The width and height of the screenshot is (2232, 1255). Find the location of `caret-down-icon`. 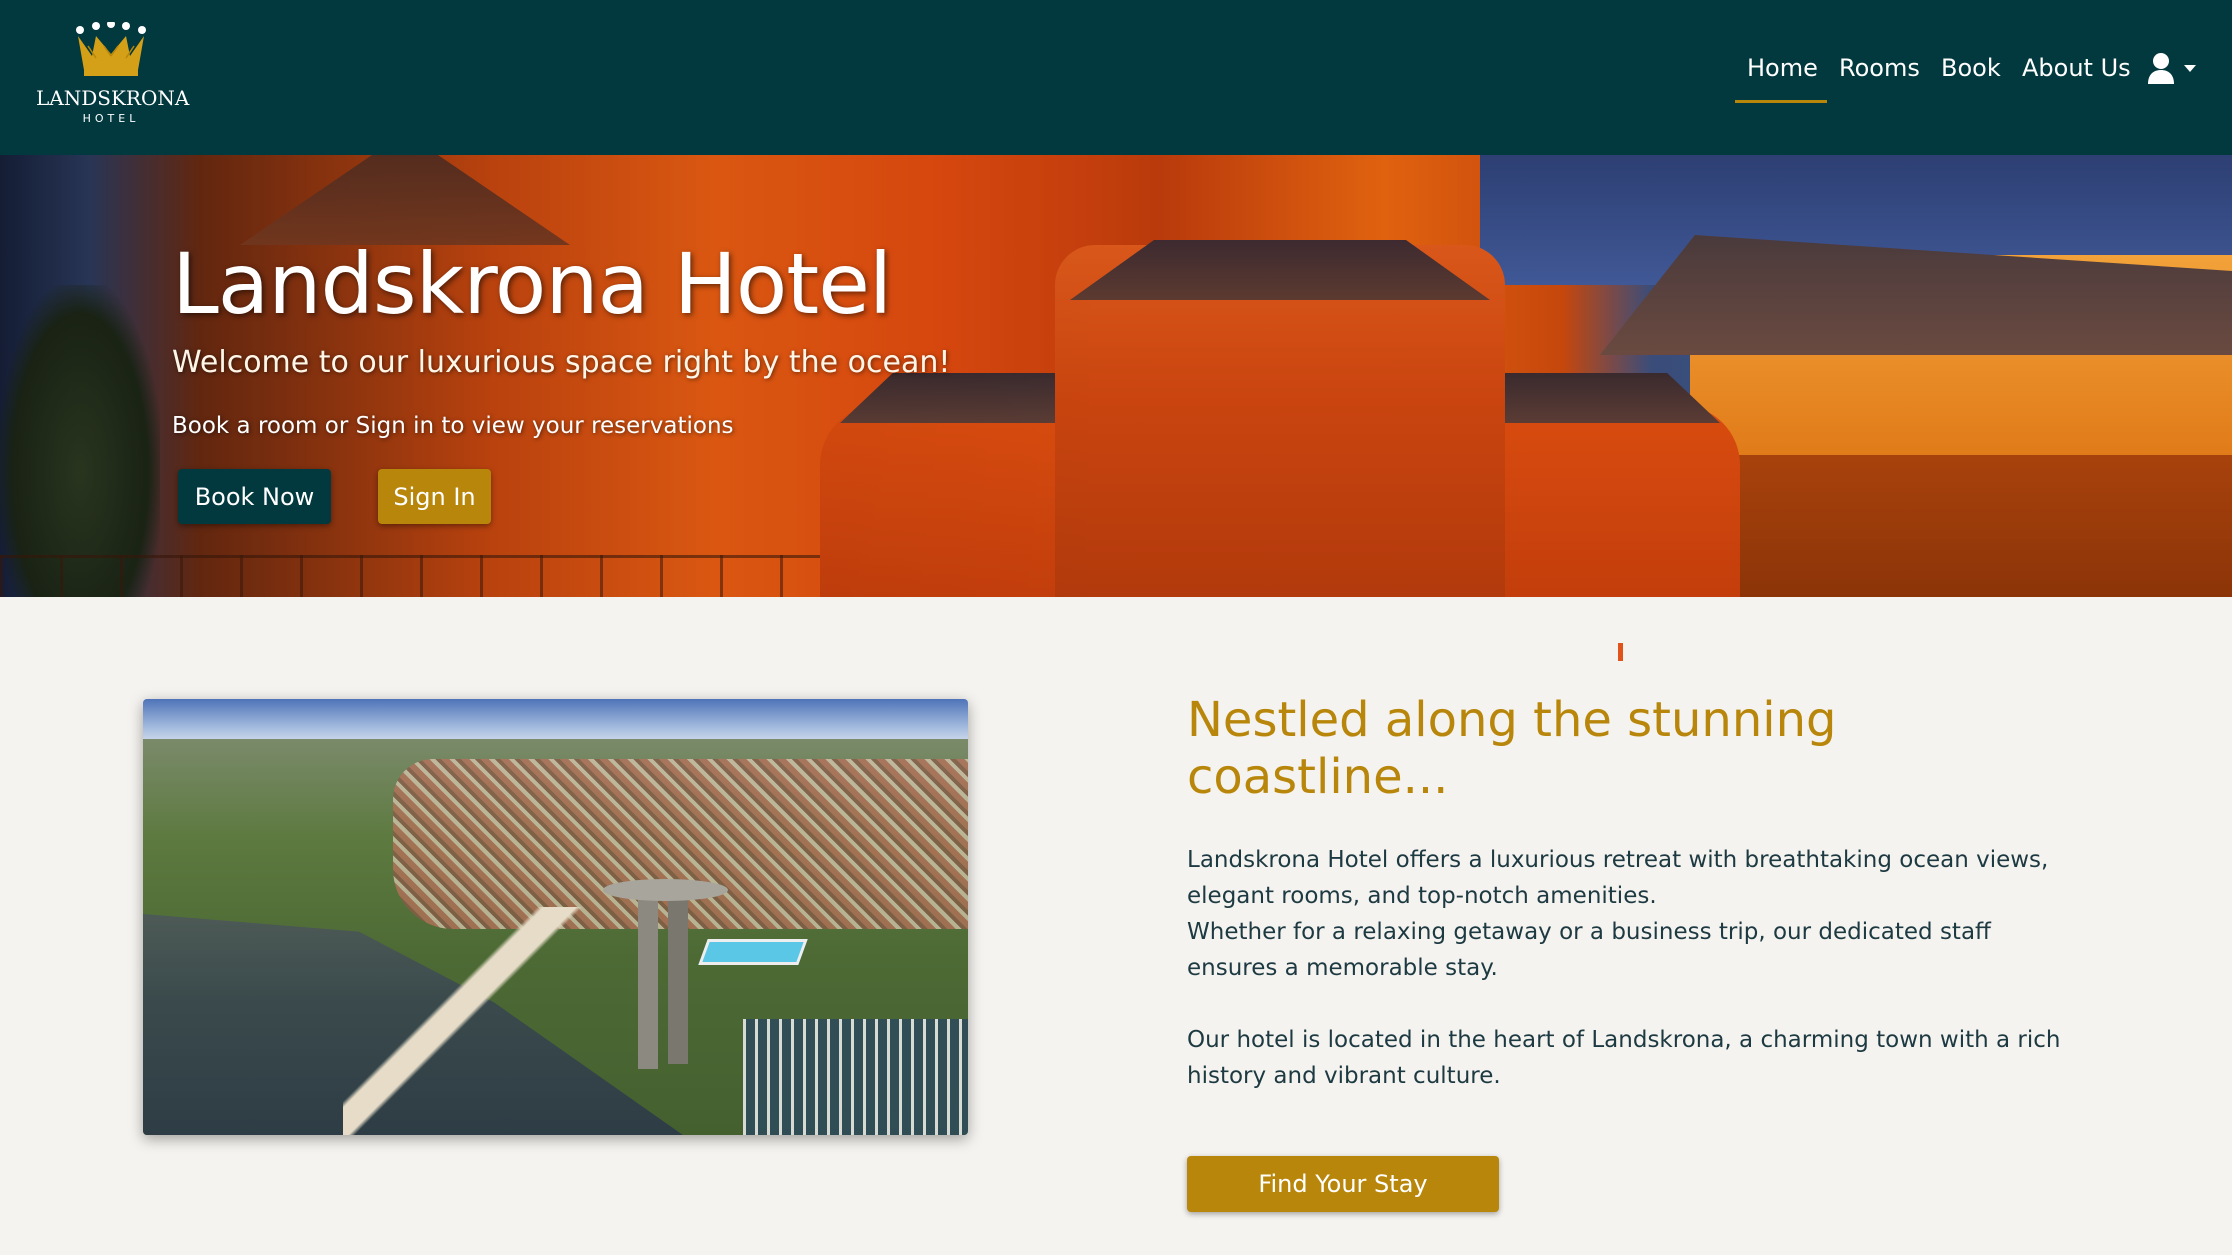

caret-down-icon is located at coordinates (2190, 68).